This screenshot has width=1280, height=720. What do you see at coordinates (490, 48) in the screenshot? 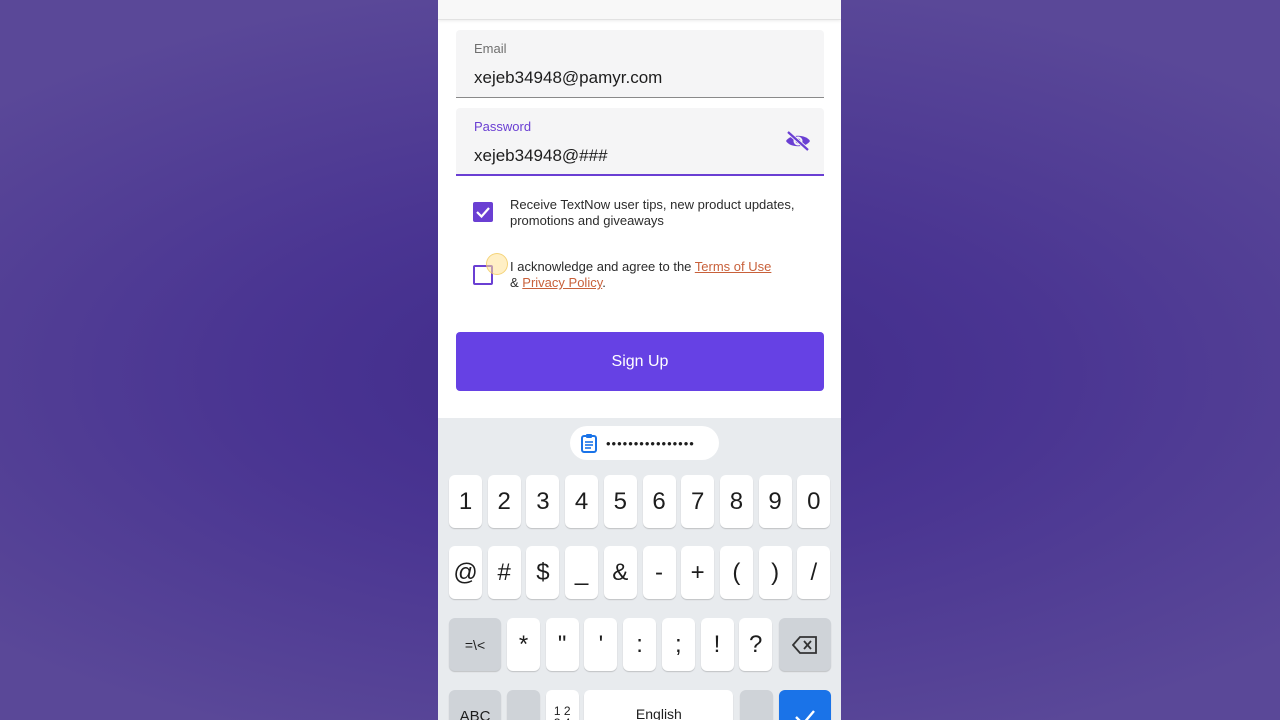
I see `email-label: Email` at bounding box center [490, 48].